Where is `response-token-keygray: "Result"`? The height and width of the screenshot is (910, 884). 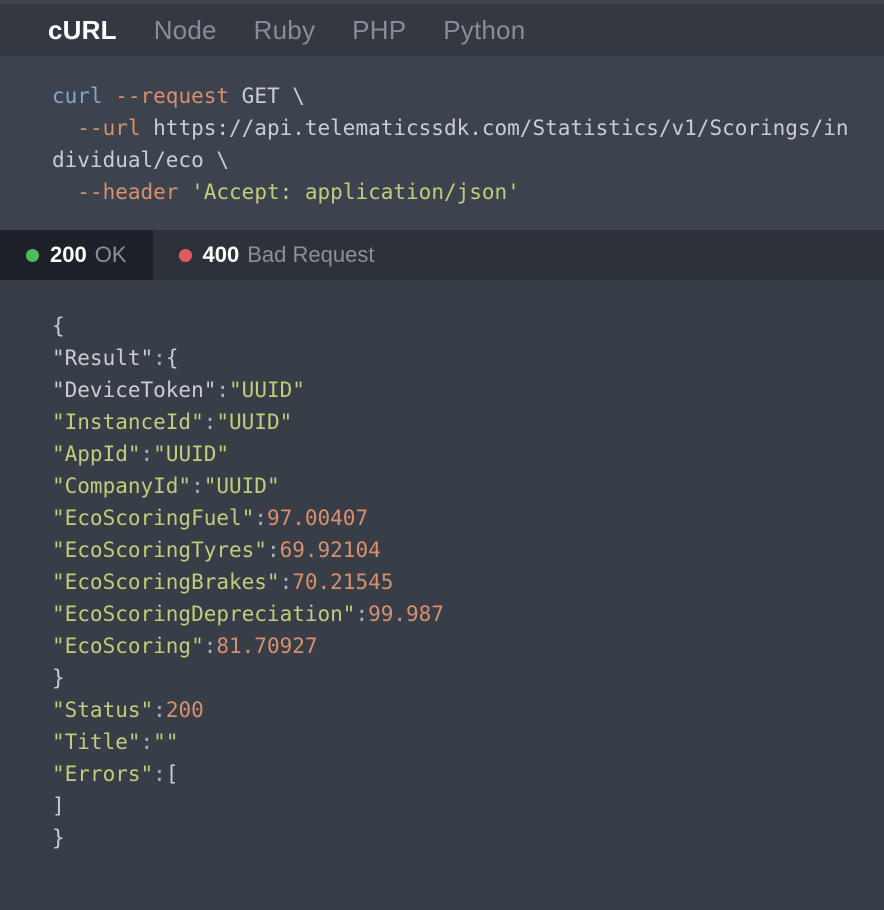 response-token-keygray: "Result" is located at coordinates (103, 358).